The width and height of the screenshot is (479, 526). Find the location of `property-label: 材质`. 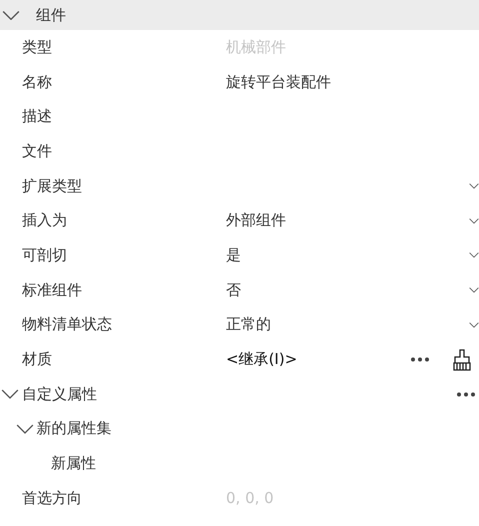

property-label: 材质 is located at coordinates (37, 360).